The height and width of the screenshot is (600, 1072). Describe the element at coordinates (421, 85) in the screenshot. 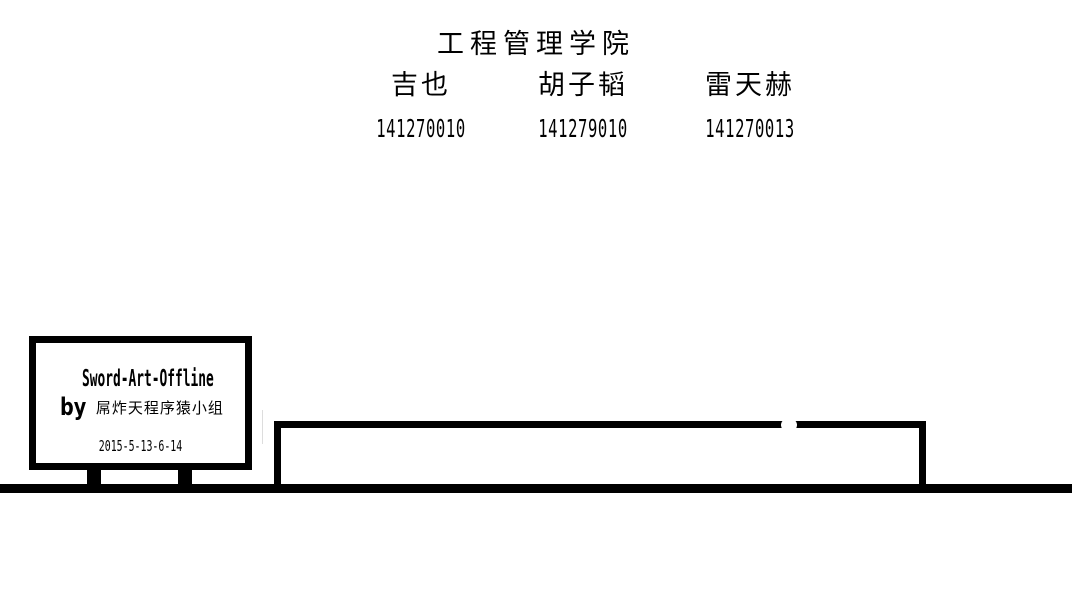

I see `member-name: 吉也` at that location.